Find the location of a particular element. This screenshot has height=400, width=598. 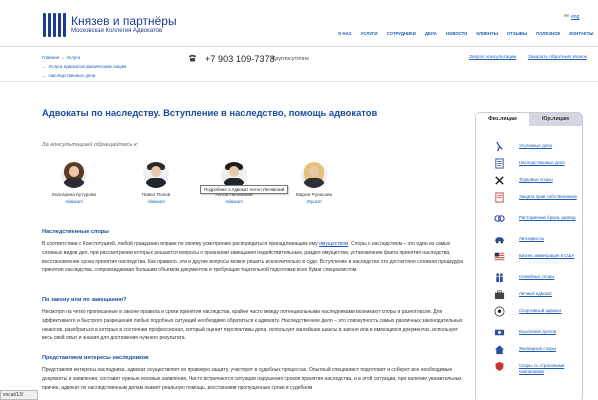

request-consultation-link: Запрос консультации is located at coordinates (492, 57).